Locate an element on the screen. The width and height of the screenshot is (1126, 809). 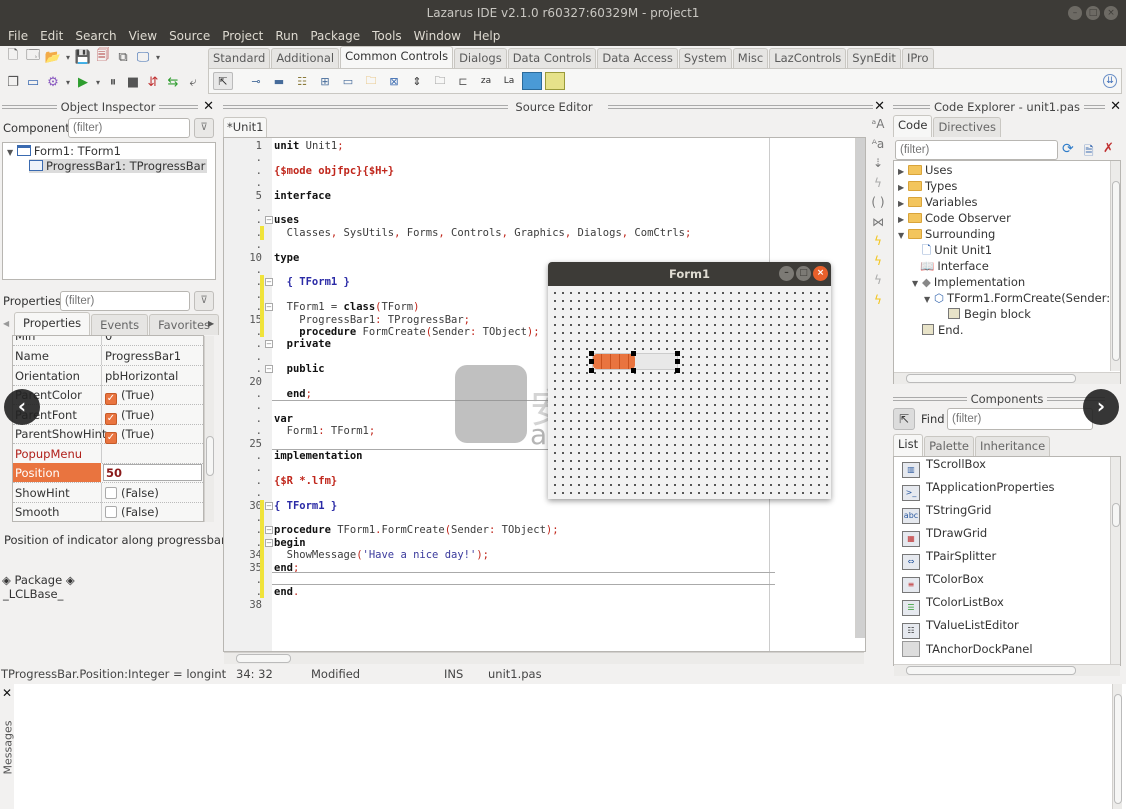
imagelist-icon: ⊠ is located at coordinates (394, 81).